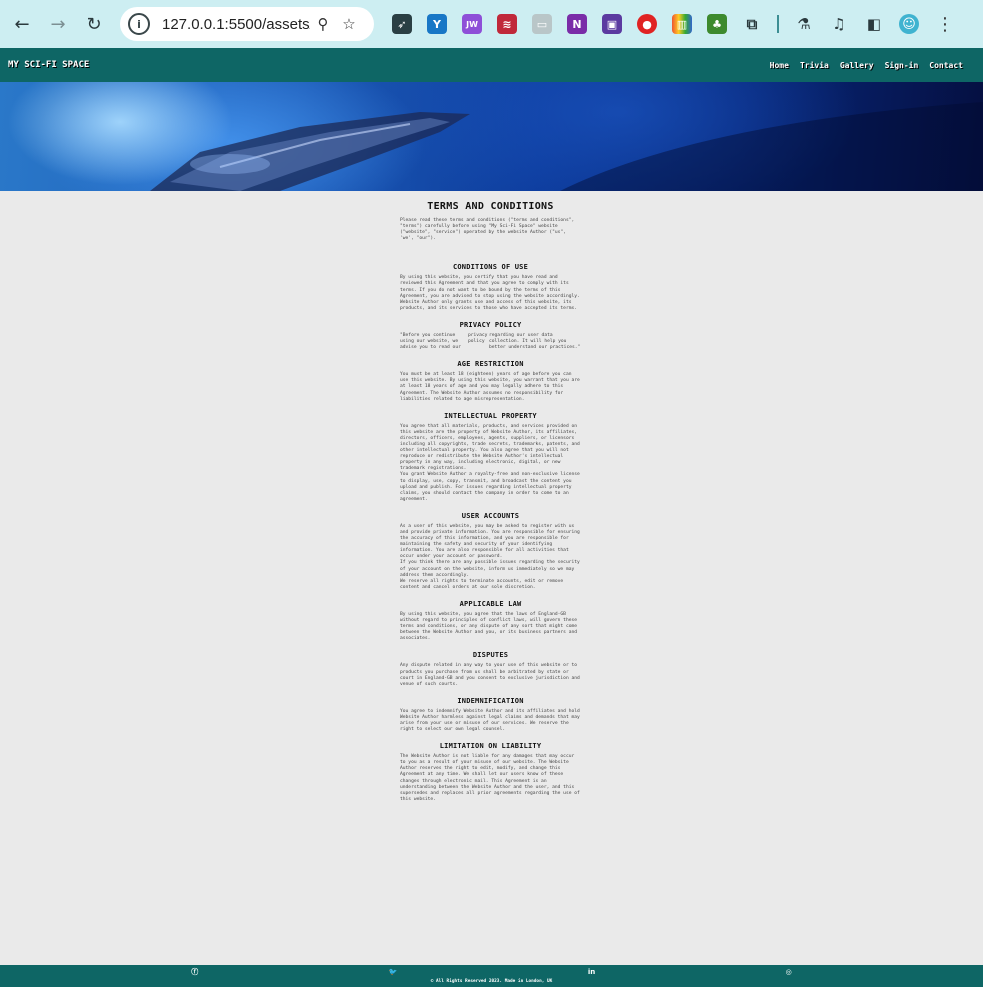  Describe the element at coordinates (490, 700) in the screenshot. I see `indemnification-heading: INDEMNIFICATION` at that location.